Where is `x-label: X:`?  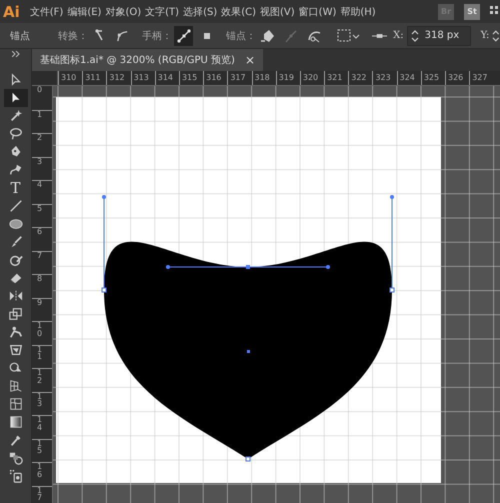
x-label: X: is located at coordinates (398, 35).